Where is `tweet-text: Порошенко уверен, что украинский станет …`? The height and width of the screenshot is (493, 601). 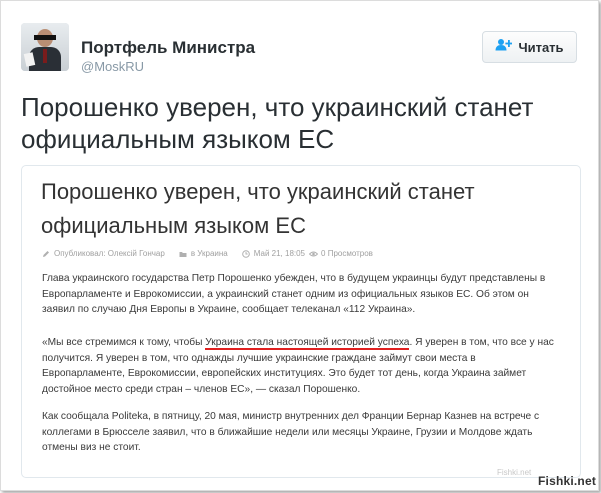 tweet-text: Порошенко уверен, что украинский станет … is located at coordinates (301, 123).